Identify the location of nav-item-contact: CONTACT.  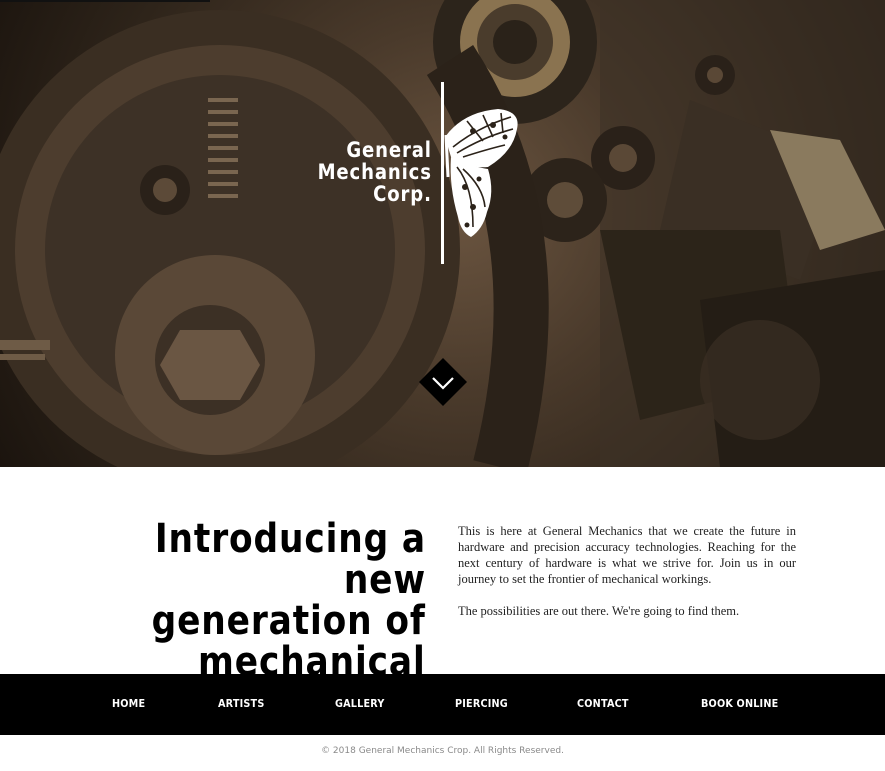
(603, 704).